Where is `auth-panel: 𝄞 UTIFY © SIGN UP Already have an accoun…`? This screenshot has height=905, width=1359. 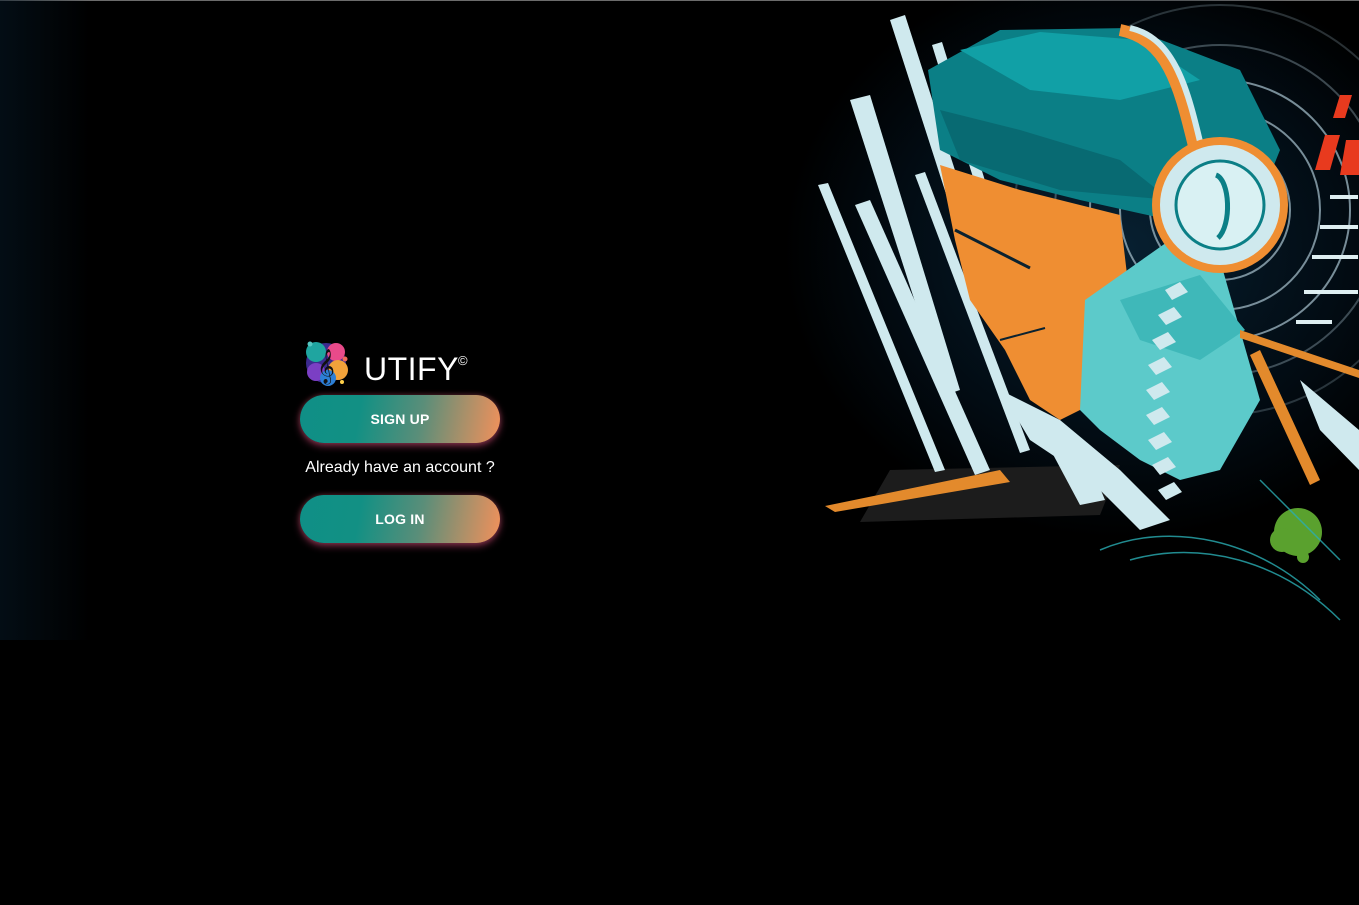 auth-panel: 𝄞 UTIFY © SIGN UP Already have an accoun… is located at coordinates (400, 438).